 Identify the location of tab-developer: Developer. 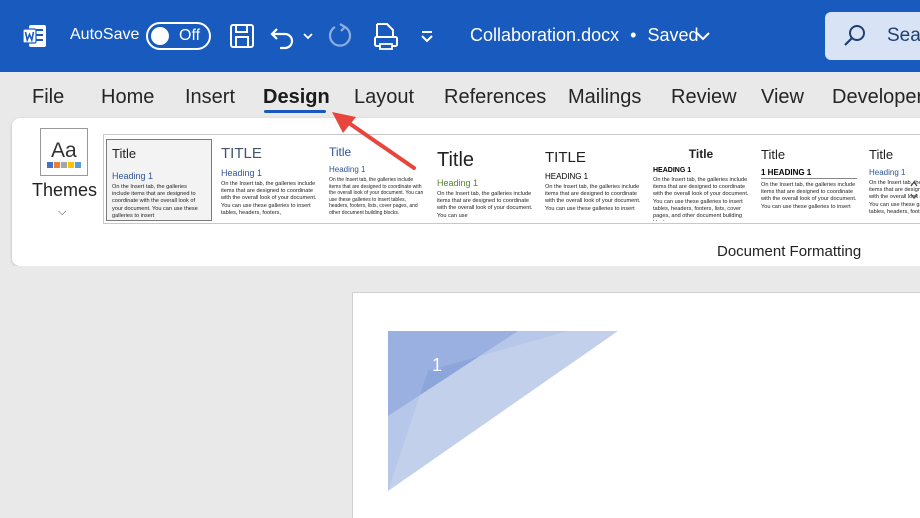
(876, 97).